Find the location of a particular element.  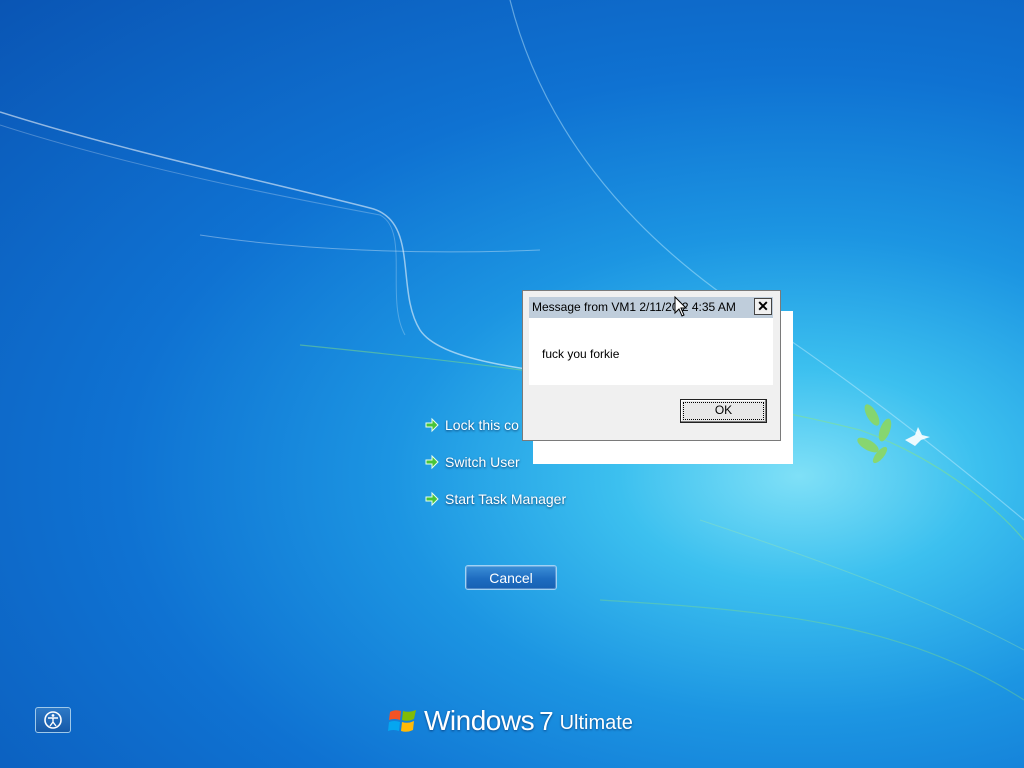

lock-computer-option: Lock this co is located at coordinates (471, 425).